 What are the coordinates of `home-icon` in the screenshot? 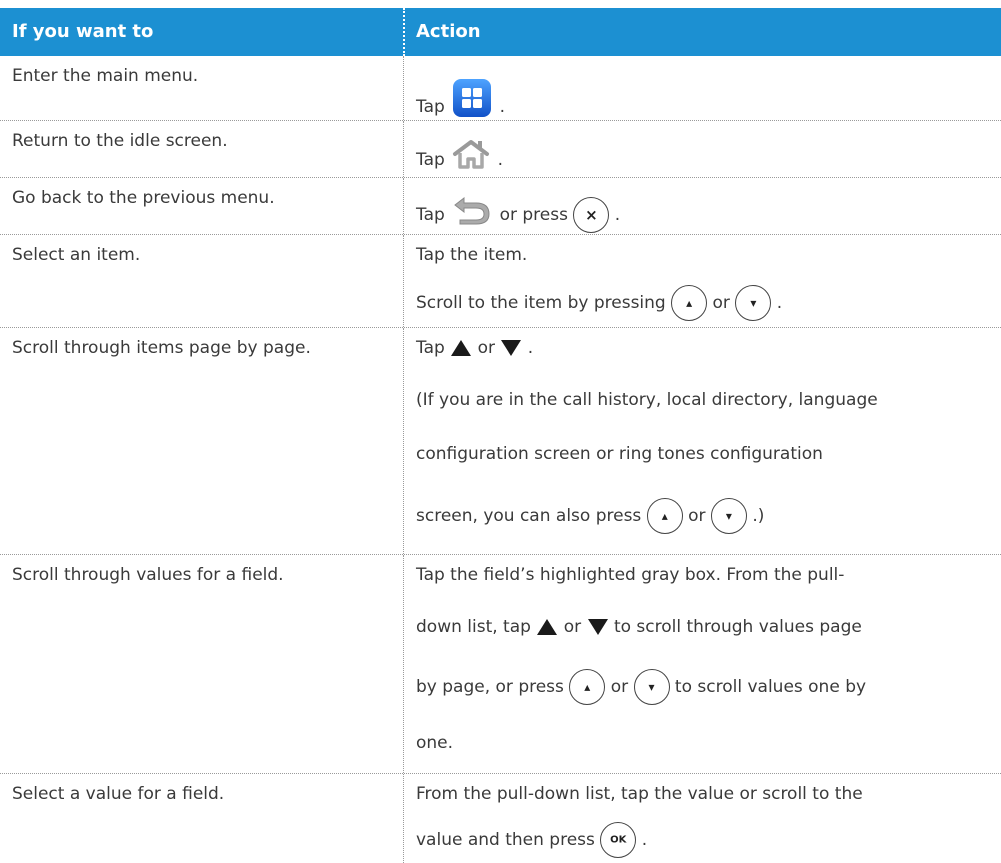 It's located at (471, 154).